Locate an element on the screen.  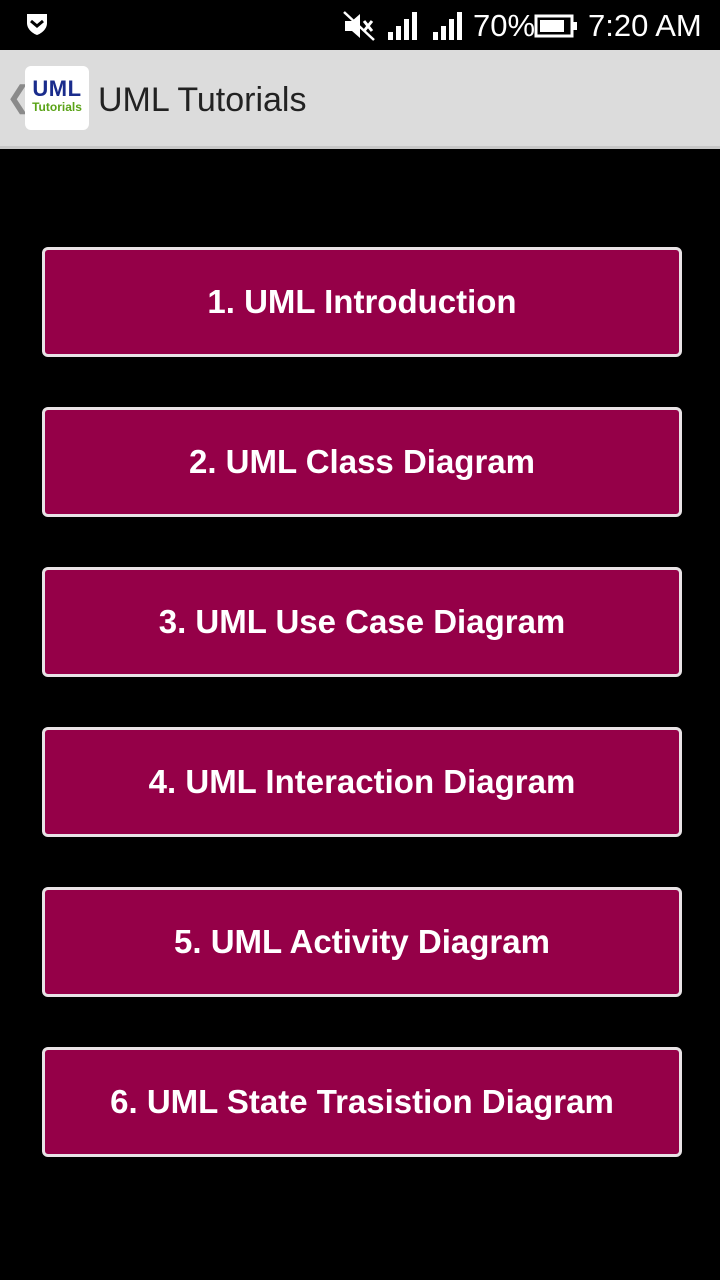
uml-interaction-diagram-button: 4. UML Interaction Diagram is located at coordinates (362, 782).